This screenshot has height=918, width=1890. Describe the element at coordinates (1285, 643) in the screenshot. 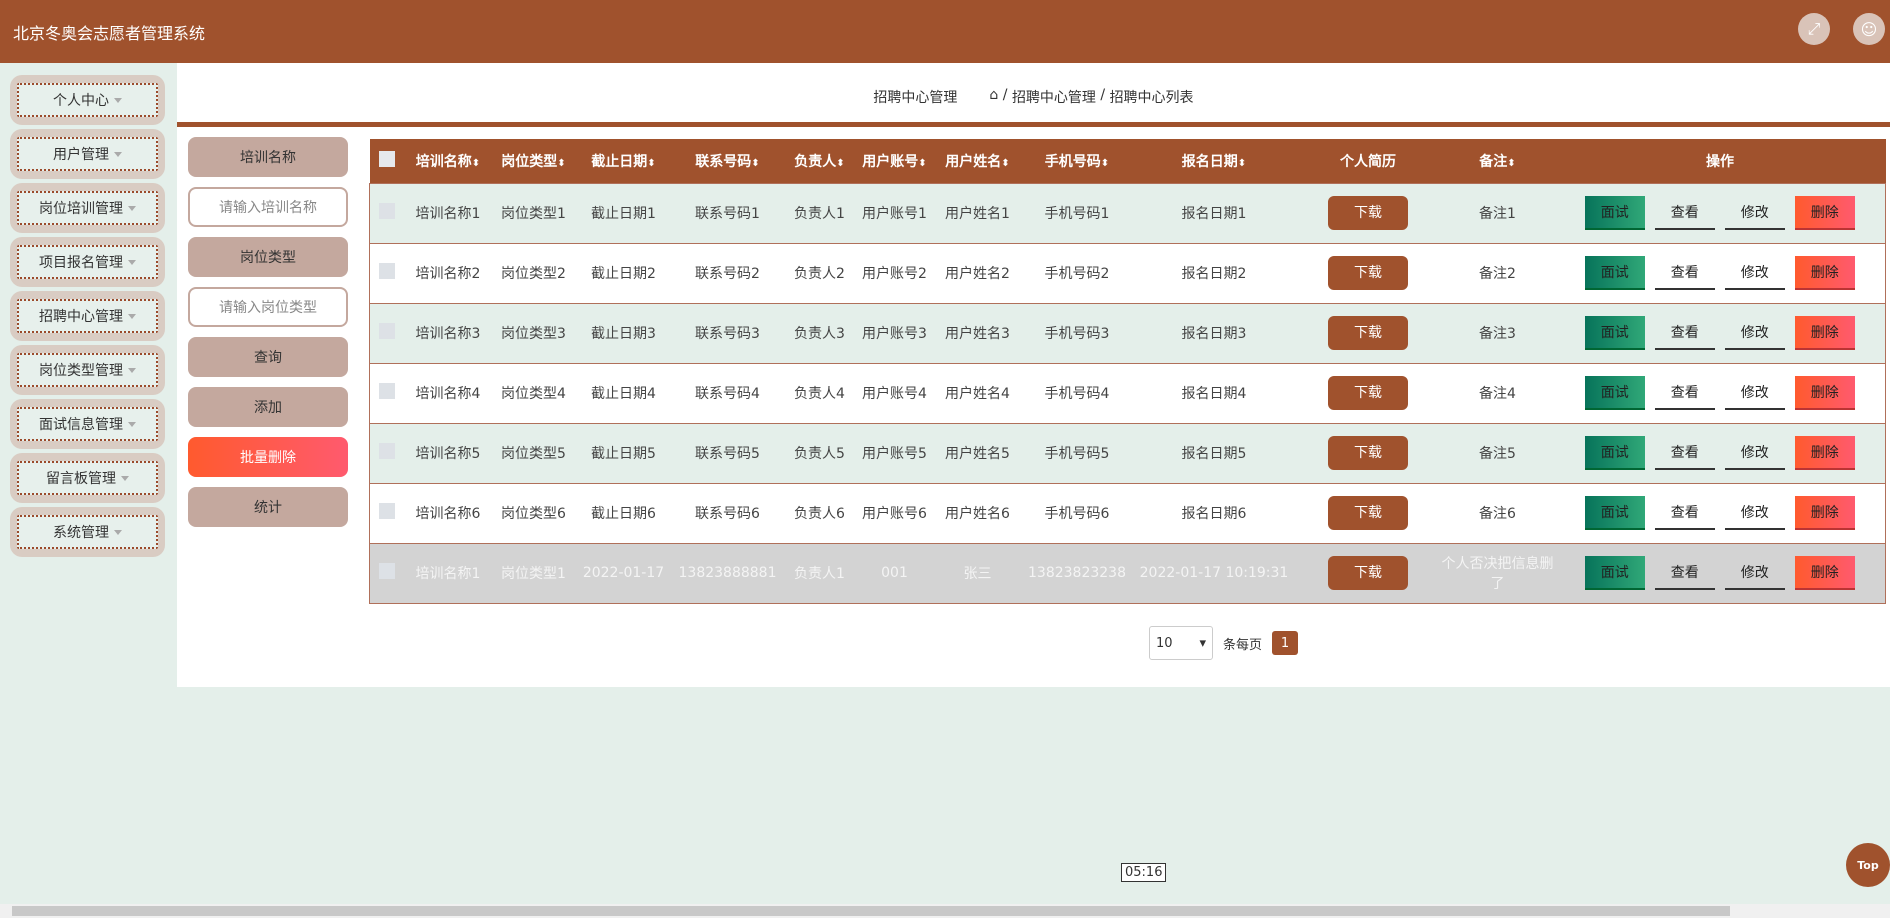

I see `page-1-button: 1` at that location.